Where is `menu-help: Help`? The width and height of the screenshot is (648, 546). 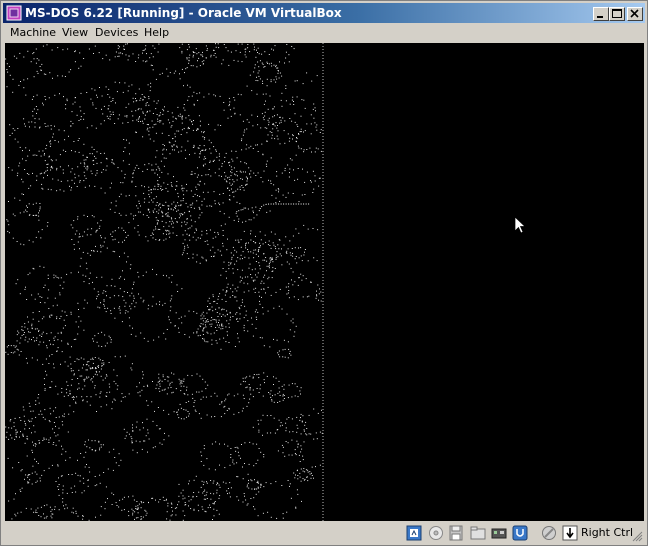
menu-help: Help is located at coordinates (156, 33).